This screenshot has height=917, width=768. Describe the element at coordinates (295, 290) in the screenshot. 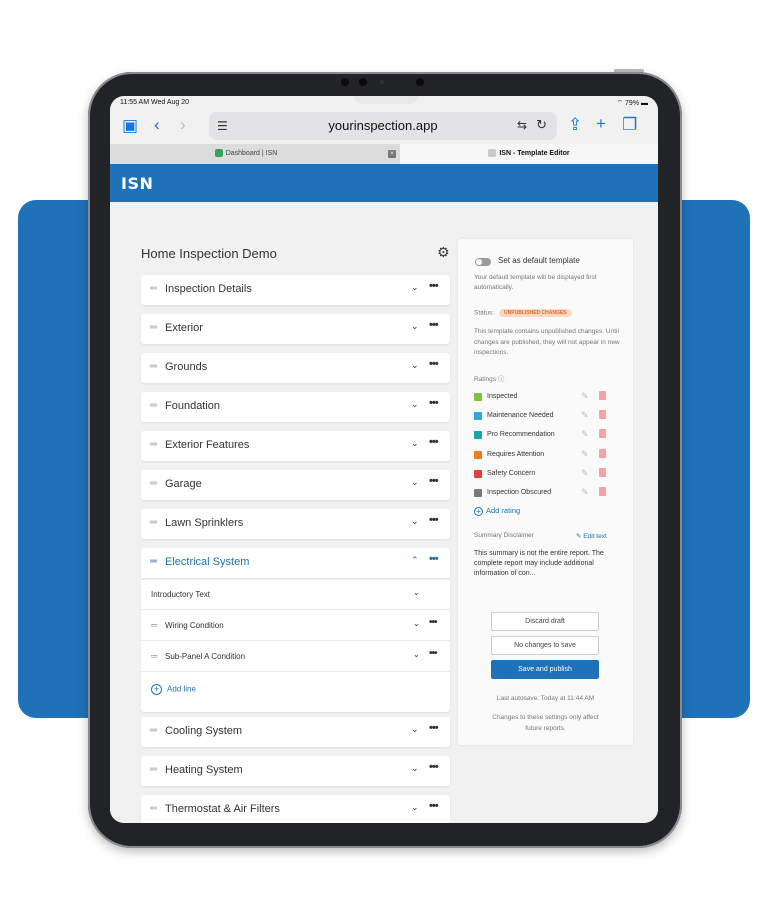

I see `section-inspection-details: ═ Inspection Details ⌄ •••` at that location.